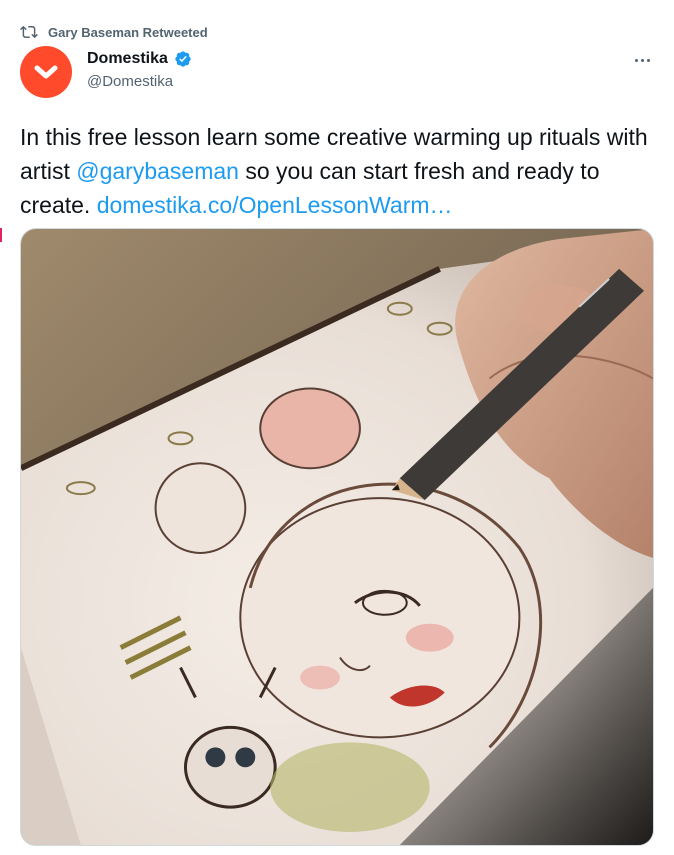  I want to click on author-info: Domestika @Domestika, so click(139, 70).